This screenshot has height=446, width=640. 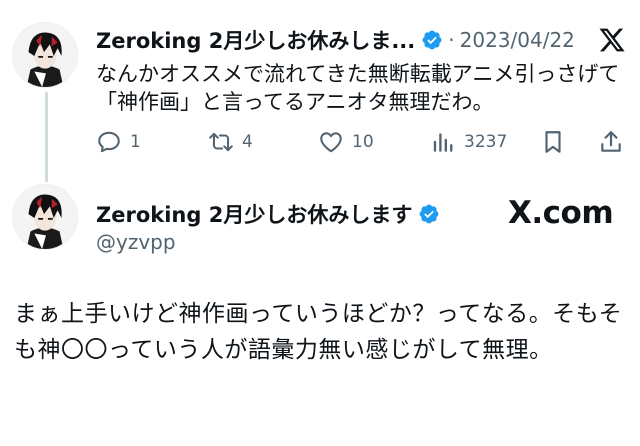 I want to click on bookmark-icon, so click(x=553, y=142).